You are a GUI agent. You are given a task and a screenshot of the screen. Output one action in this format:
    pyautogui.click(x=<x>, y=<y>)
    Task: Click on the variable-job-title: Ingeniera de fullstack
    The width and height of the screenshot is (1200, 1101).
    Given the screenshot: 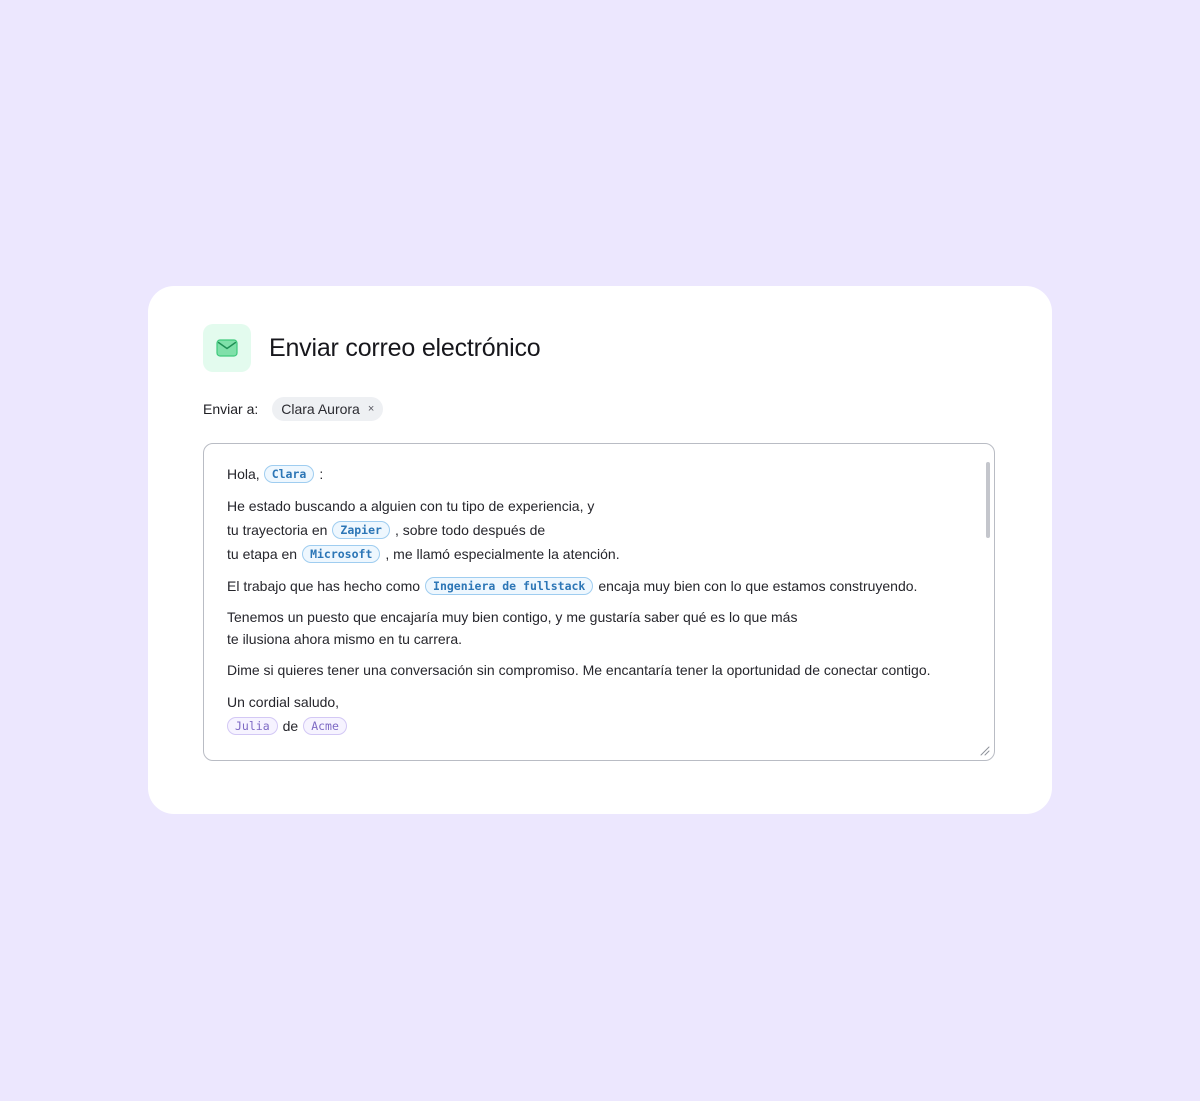 What is the action you would take?
    pyautogui.click(x=509, y=586)
    